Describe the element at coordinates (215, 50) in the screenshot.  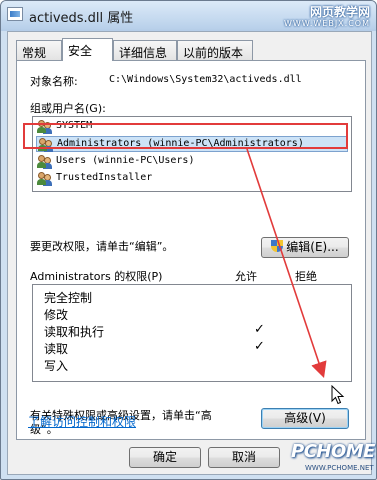
I see `tab-previous-versions: 以前的版本` at that location.